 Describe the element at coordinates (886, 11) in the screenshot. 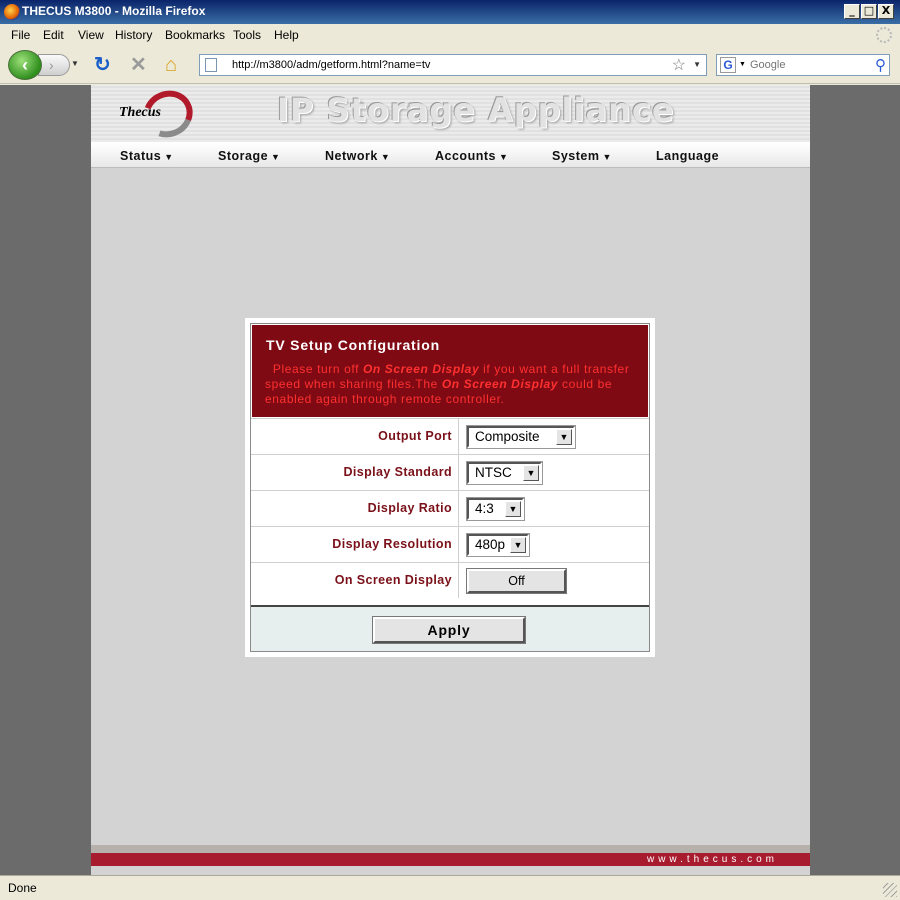

I see `close-button: X` at that location.